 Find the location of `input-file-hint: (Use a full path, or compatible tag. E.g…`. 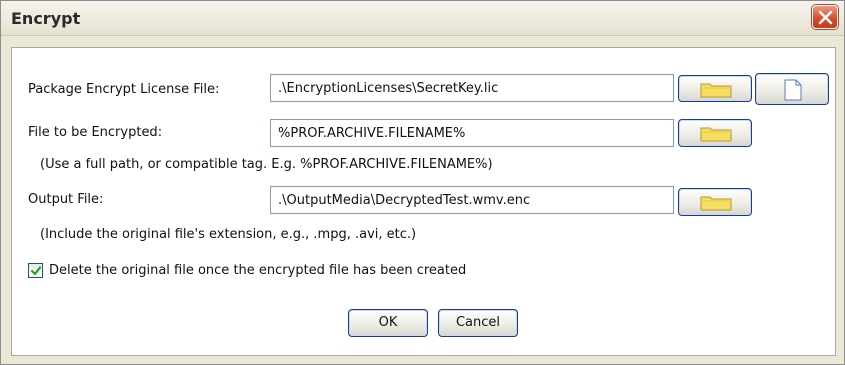

input-file-hint: (Use a full path, or compatible tag. E.g… is located at coordinates (266, 164).